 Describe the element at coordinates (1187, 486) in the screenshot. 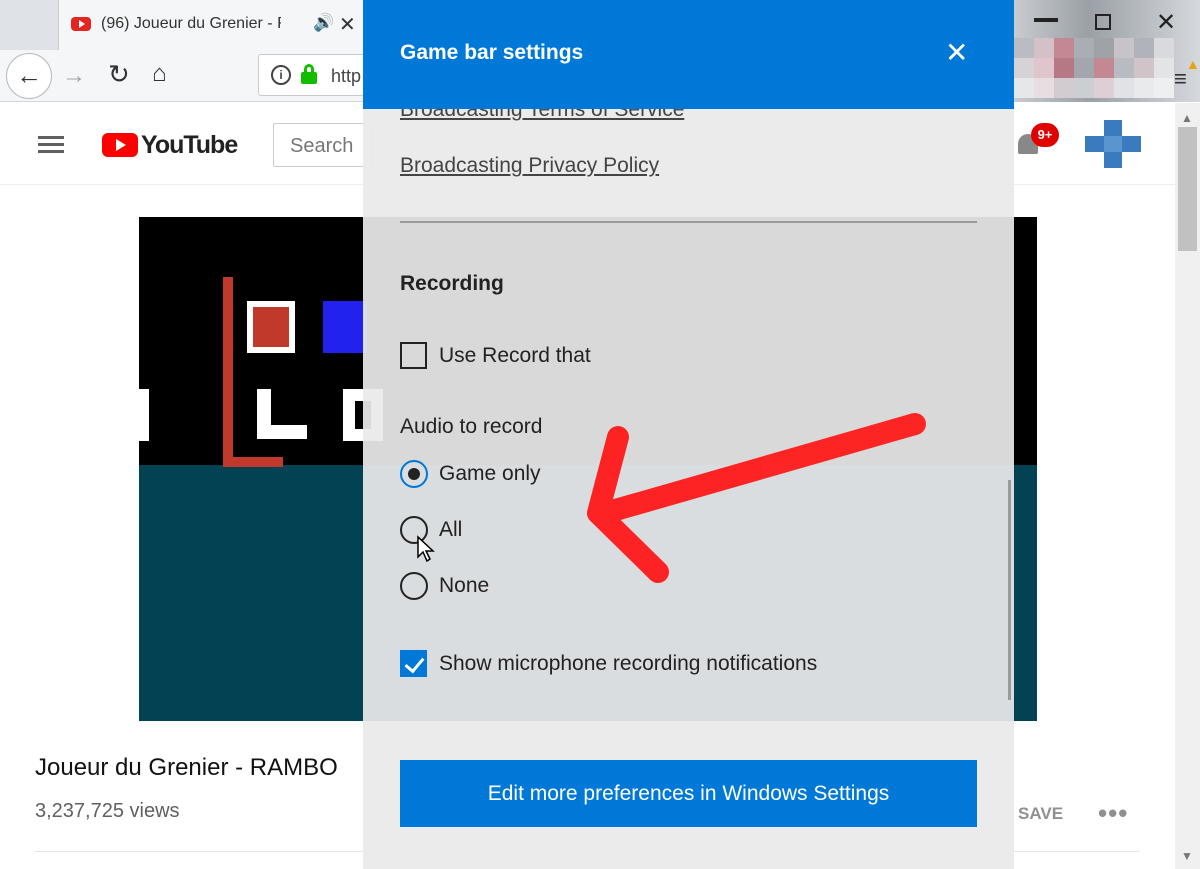

I see `page-scrollbar: ▲ ▼` at that location.